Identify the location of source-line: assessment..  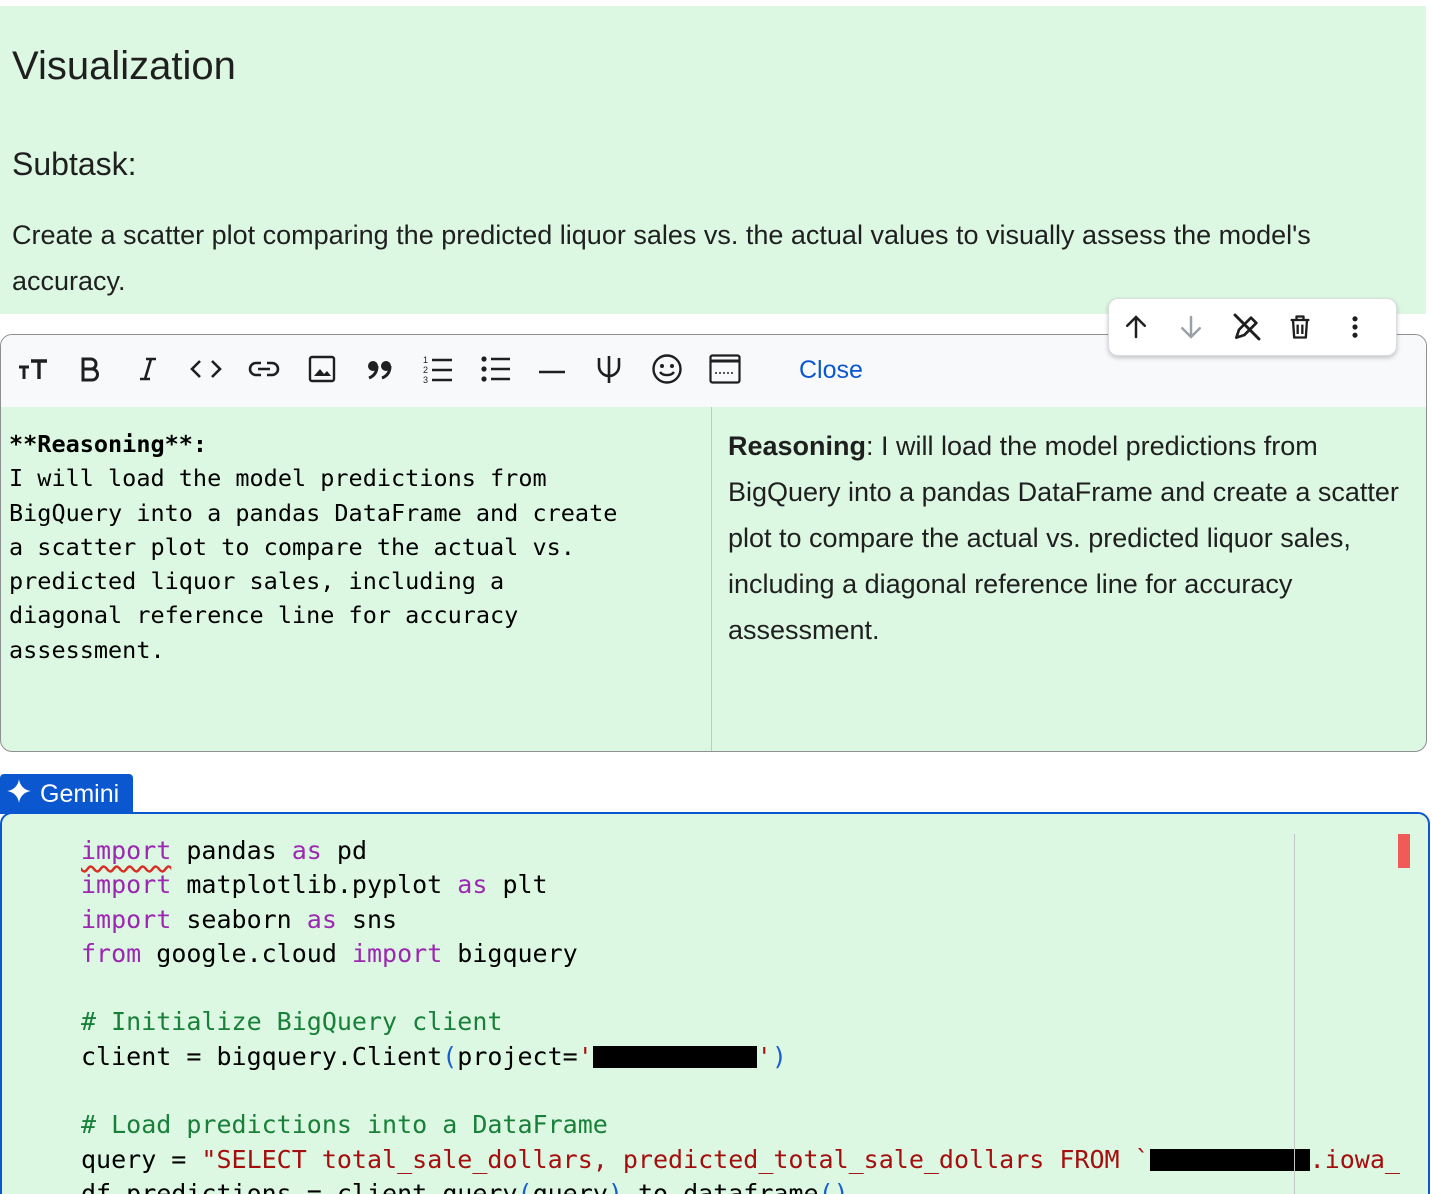
(87, 649).